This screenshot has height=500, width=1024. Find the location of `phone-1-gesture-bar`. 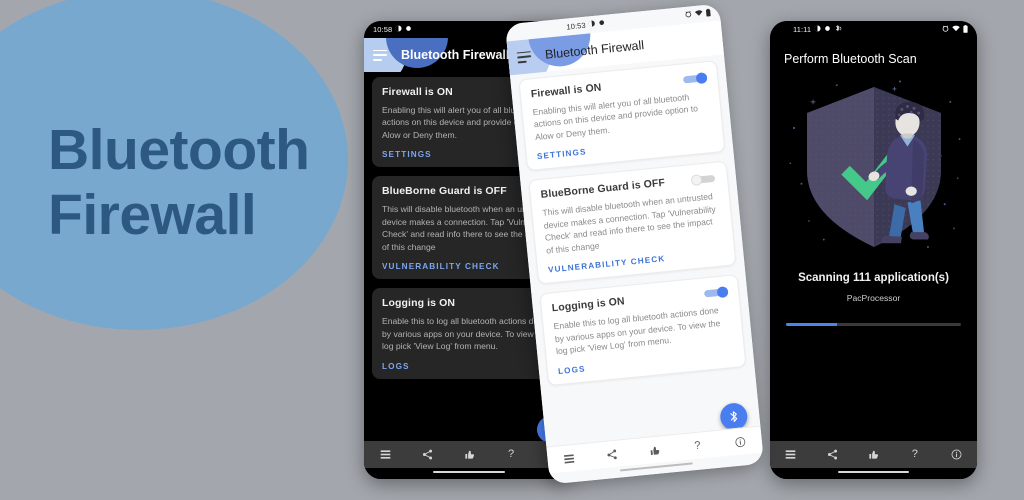

phone-1-gesture-bar is located at coordinates (469, 472).